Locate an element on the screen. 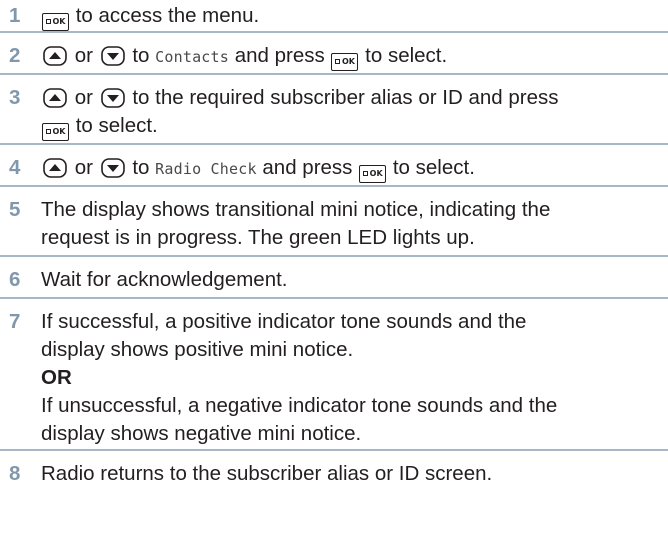 This screenshot has height=546, width=668. step-number: 8 is located at coordinates (15, 473).